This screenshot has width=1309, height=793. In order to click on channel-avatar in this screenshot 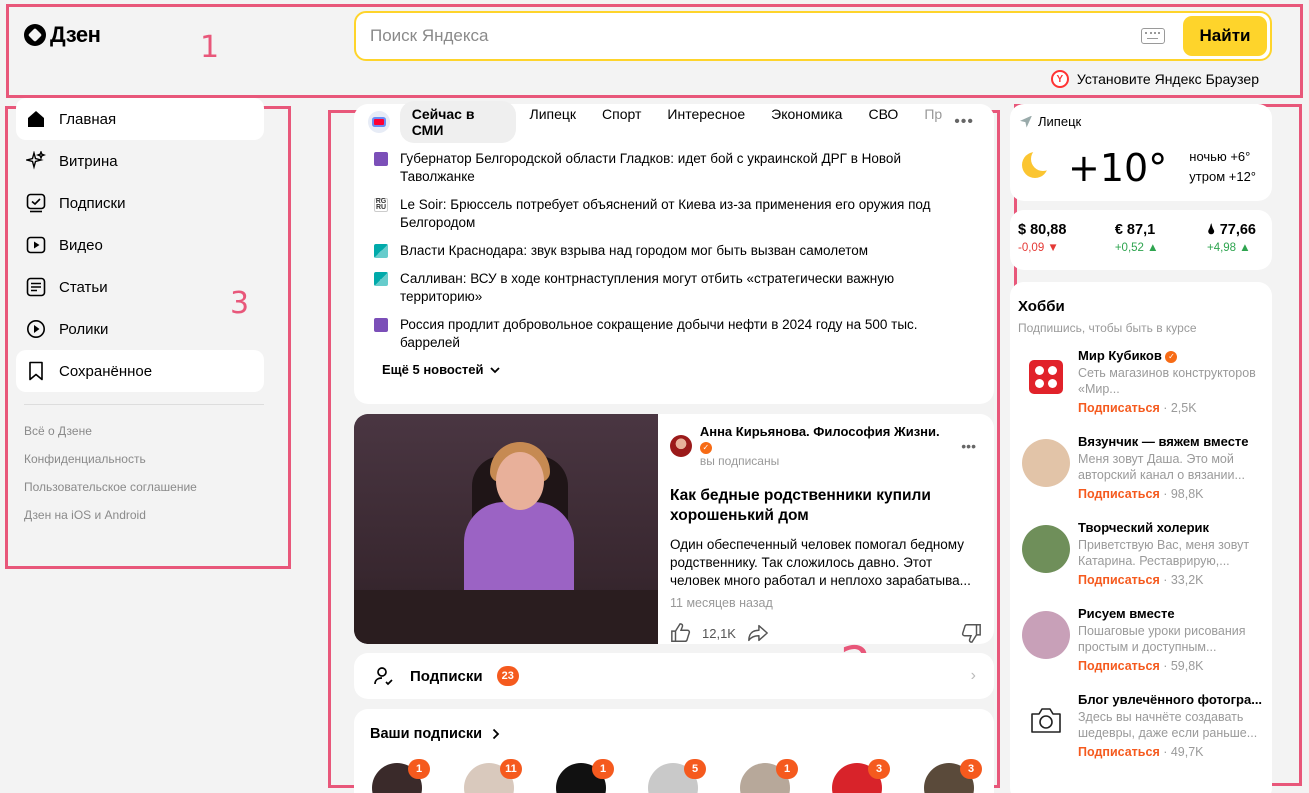, I will do `click(1046, 549)`.